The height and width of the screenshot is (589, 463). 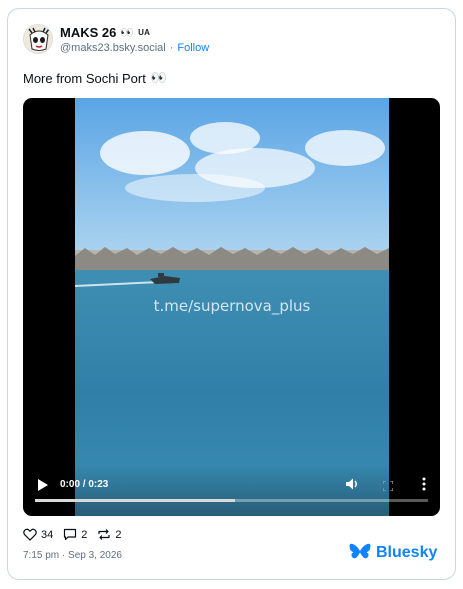 I want to click on fullscreen-icon, so click(x=388, y=486).